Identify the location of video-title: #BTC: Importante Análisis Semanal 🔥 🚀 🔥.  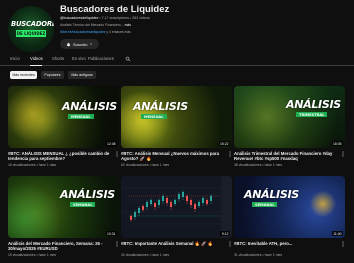
(176, 246).